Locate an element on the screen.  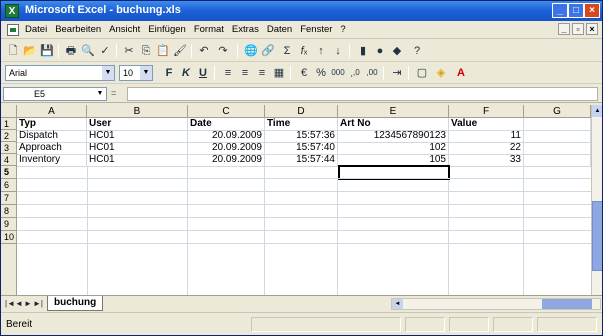
row-header-10: 10 is located at coordinates (9, 237).